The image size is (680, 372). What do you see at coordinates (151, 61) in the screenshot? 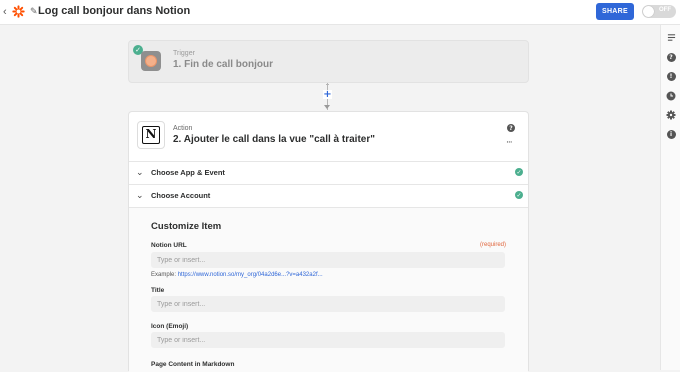
I see `trigger-app-icon` at bounding box center [151, 61].